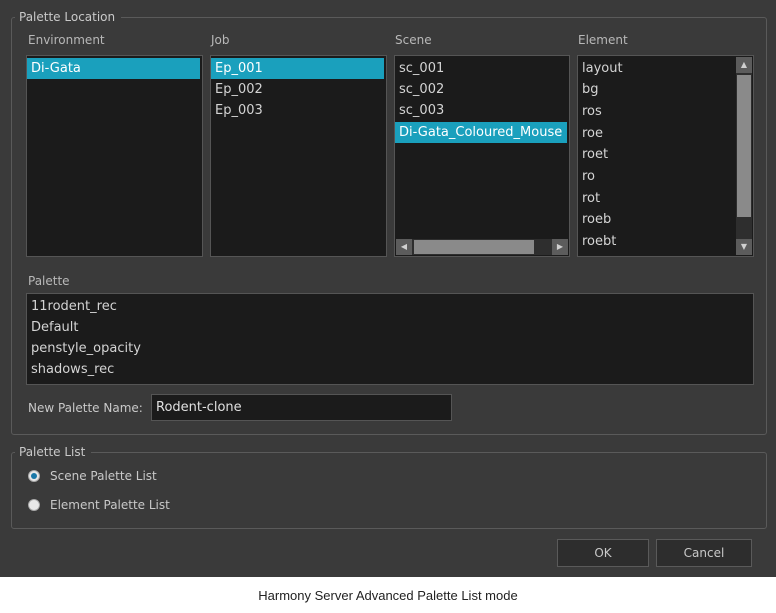 The width and height of the screenshot is (776, 613). Describe the element at coordinates (481, 110) in the screenshot. I see `list-item: sc_003` at that location.